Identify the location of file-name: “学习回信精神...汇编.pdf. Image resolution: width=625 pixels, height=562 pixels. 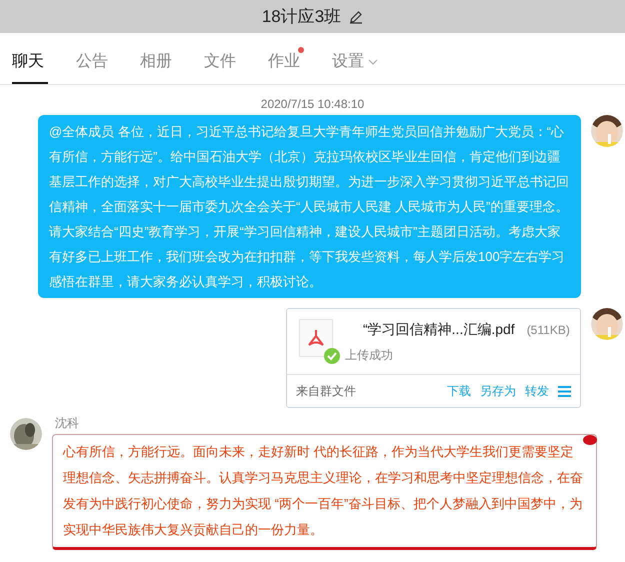
(439, 329).